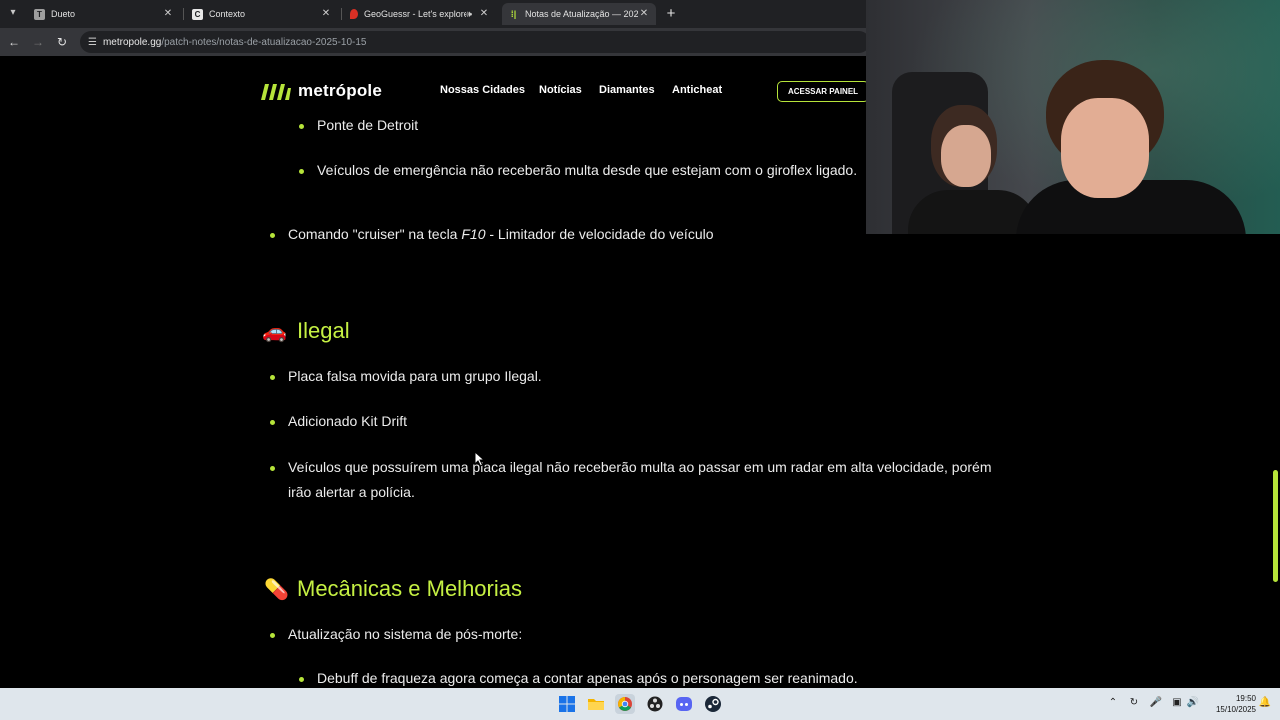 The width and height of the screenshot is (1280, 720). Describe the element at coordinates (1235, 709) in the screenshot. I see `clock-date: 15/10/2025` at that location.